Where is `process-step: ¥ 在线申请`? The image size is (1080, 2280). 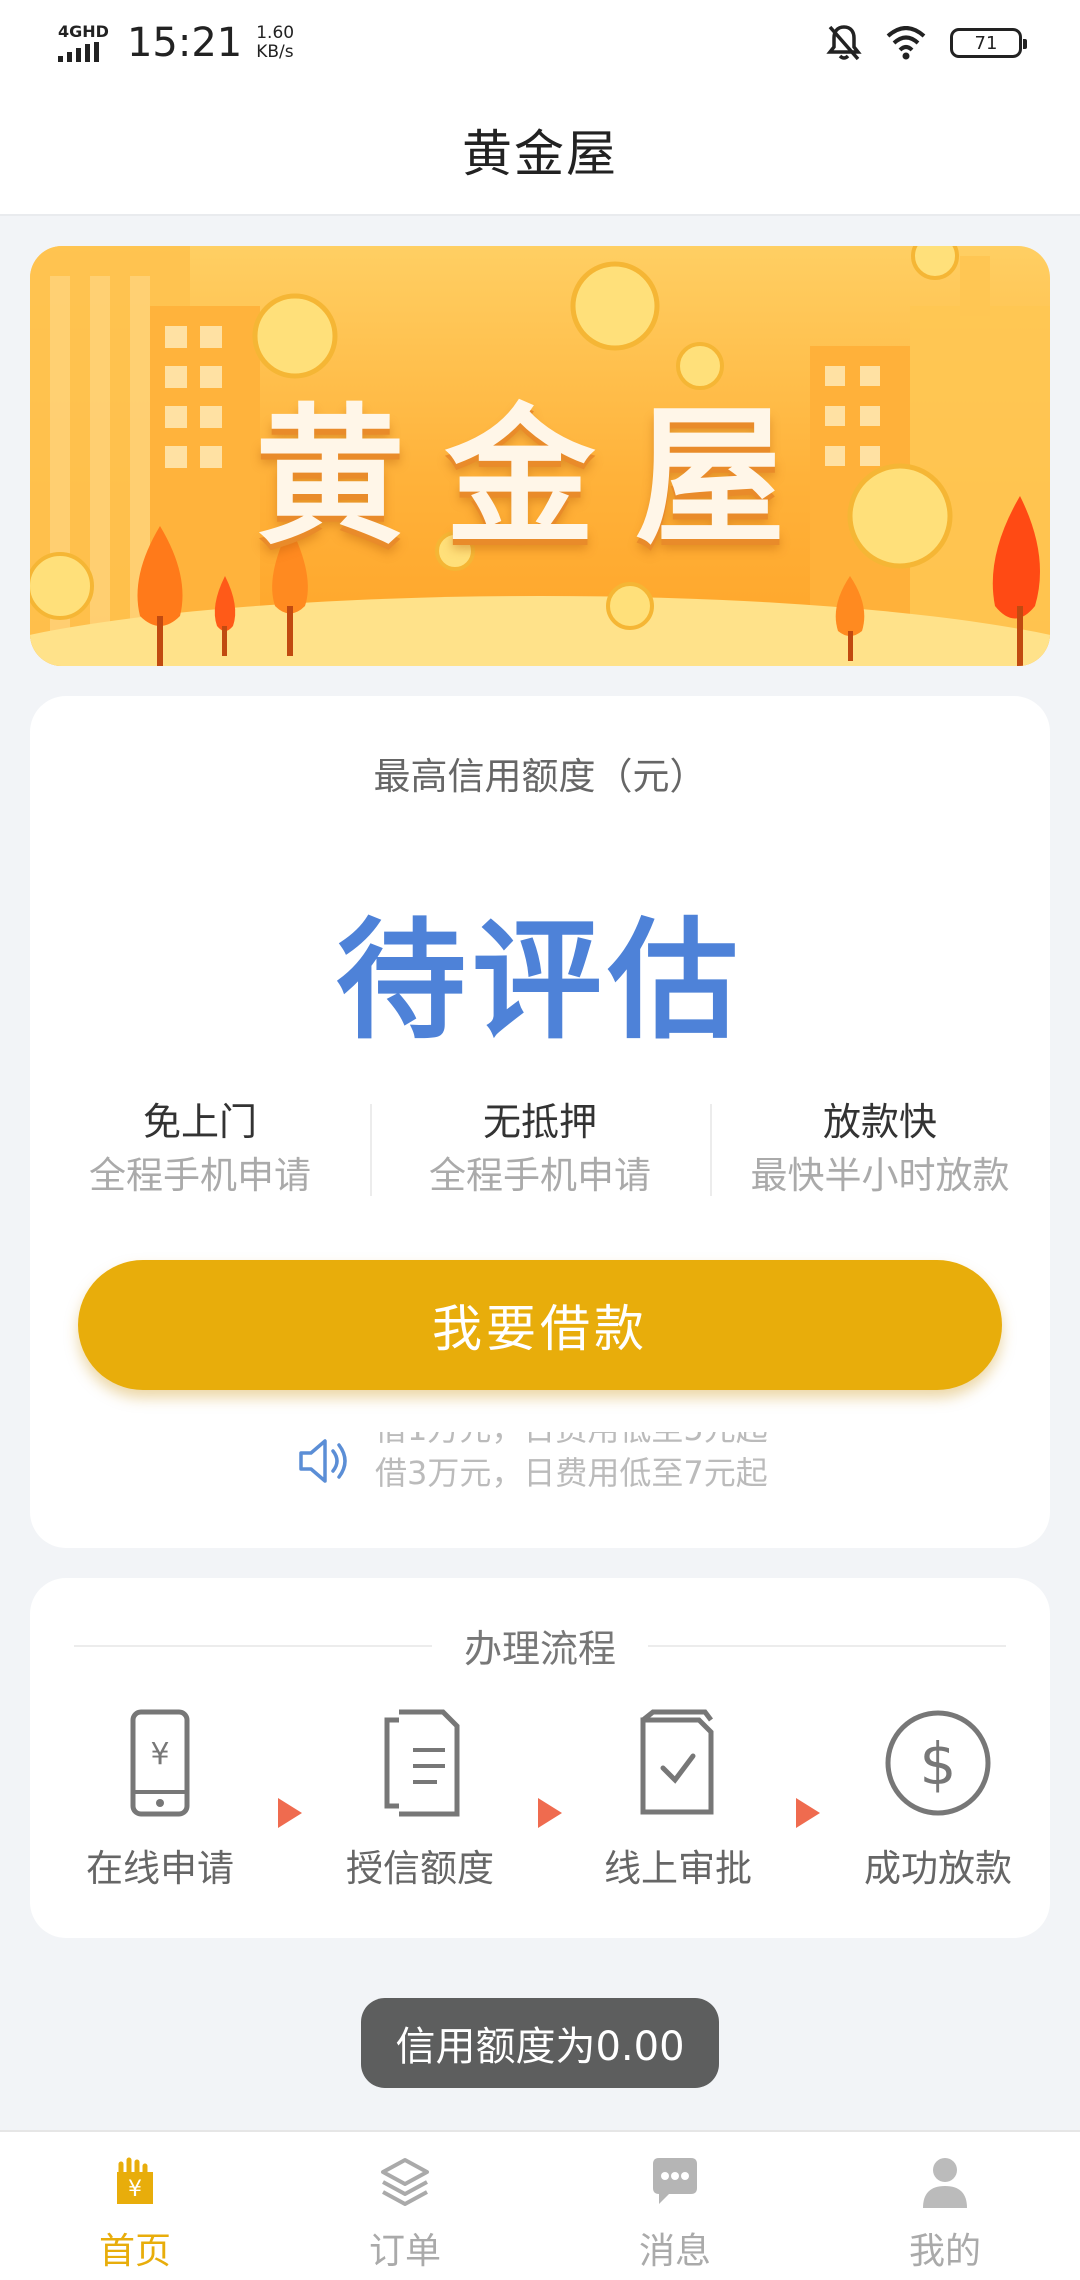
process-step: ¥ 在线申请 is located at coordinates (160, 1800).